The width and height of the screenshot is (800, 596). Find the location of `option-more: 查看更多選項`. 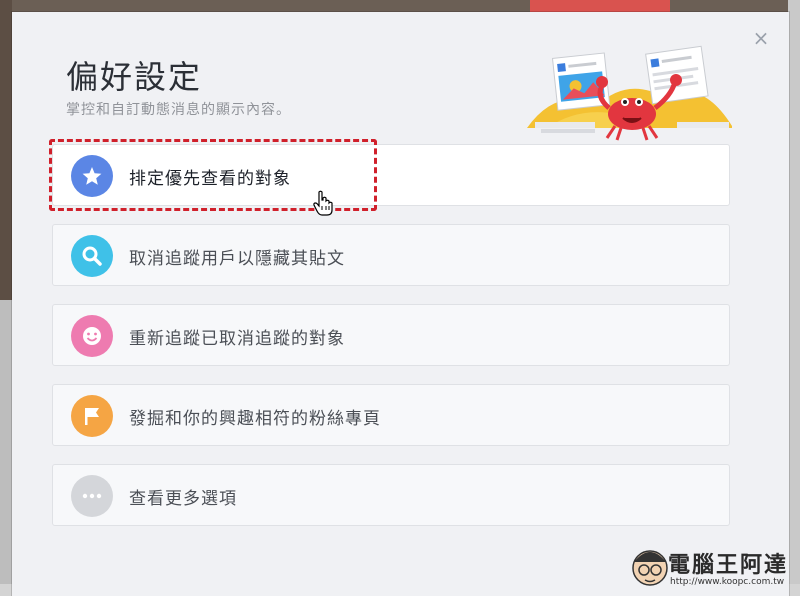

option-more: 查看更多選項 is located at coordinates (391, 495).